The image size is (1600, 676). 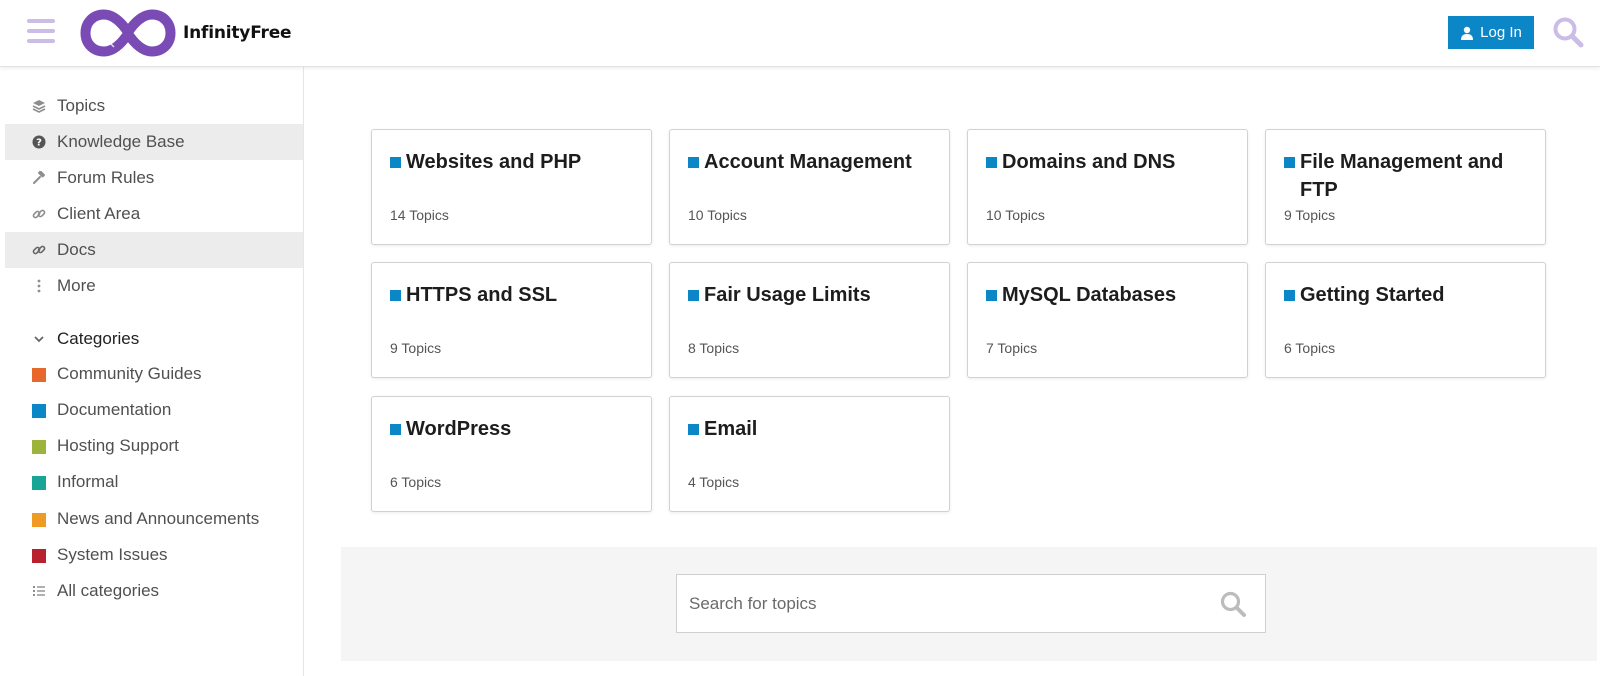 What do you see at coordinates (154, 250) in the screenshot?
I see `sidebar-item-docs: Docs` at bounding box center [154, 250].